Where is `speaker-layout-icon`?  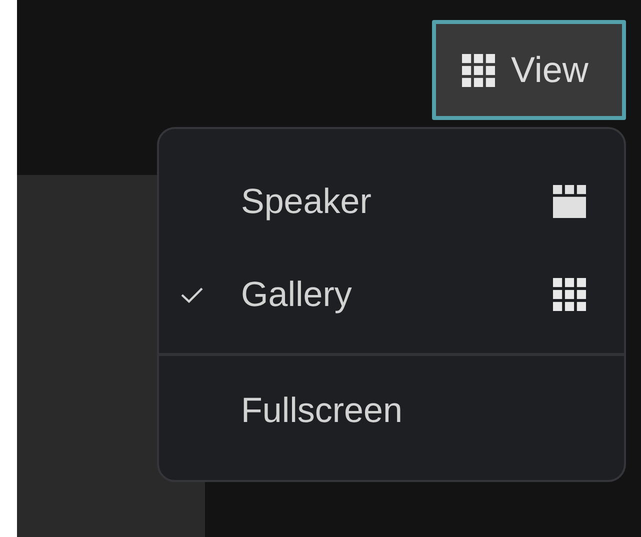 speaker-layout-icon is located at coordinates (569, 201).